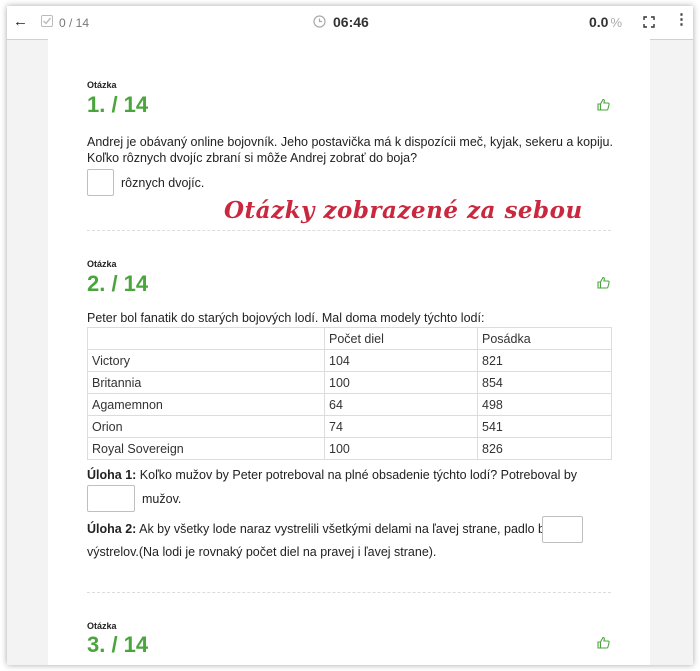 This screenshot has width=700, height=671. Describe the element at coordinates (319, 21) in the screenshot. I see `clock-icon` at that location.